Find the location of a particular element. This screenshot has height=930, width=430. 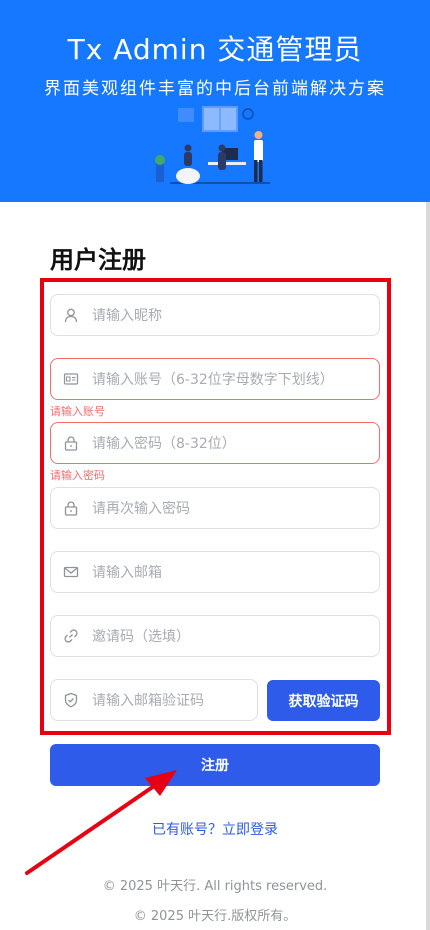

app-subtitle: 界面美观组件丰富的中后台前端解决方案 is located at coordinates (215, 89).